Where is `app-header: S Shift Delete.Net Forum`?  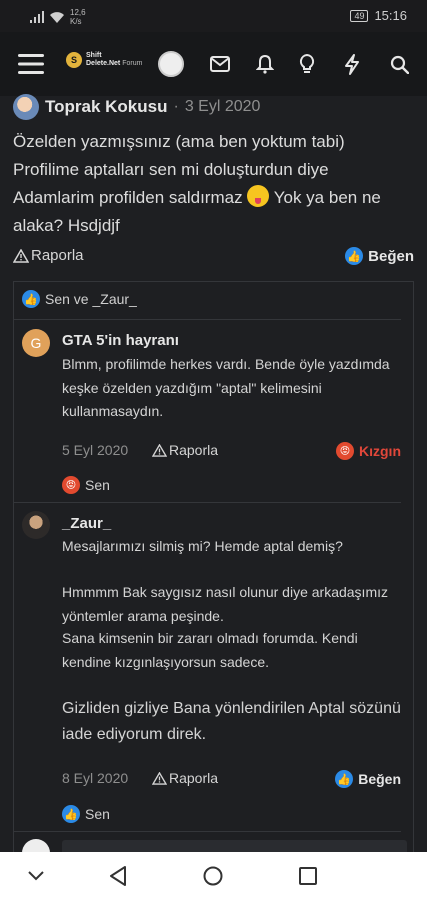 app-header: S Shift Delete.Net Forum is located at coordinates (213, 64).